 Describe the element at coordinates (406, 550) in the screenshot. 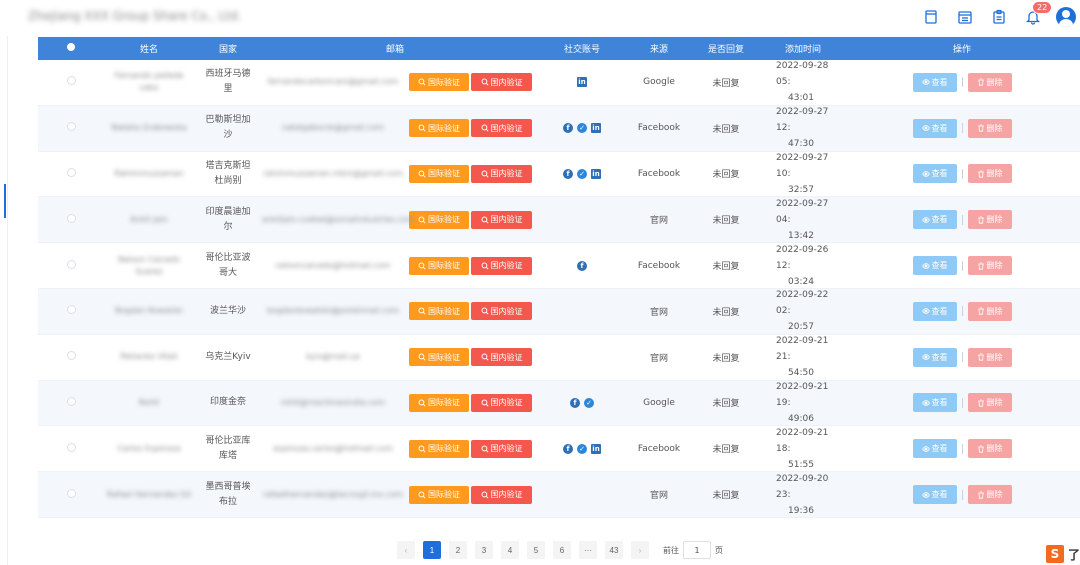

I see `prev-page-button: ‹` at that location.